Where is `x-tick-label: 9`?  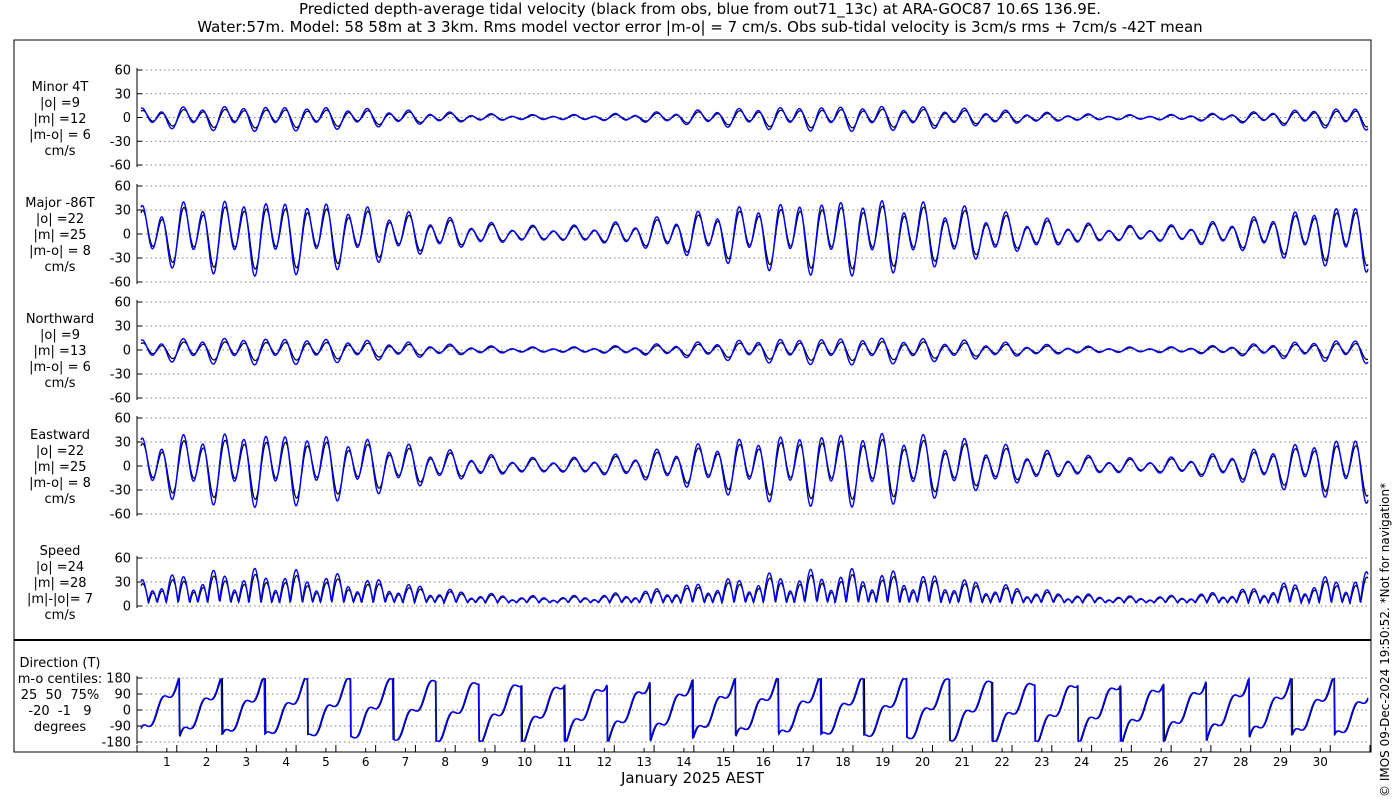
x-tick-label: 9 is located at coordinates (485, 762).